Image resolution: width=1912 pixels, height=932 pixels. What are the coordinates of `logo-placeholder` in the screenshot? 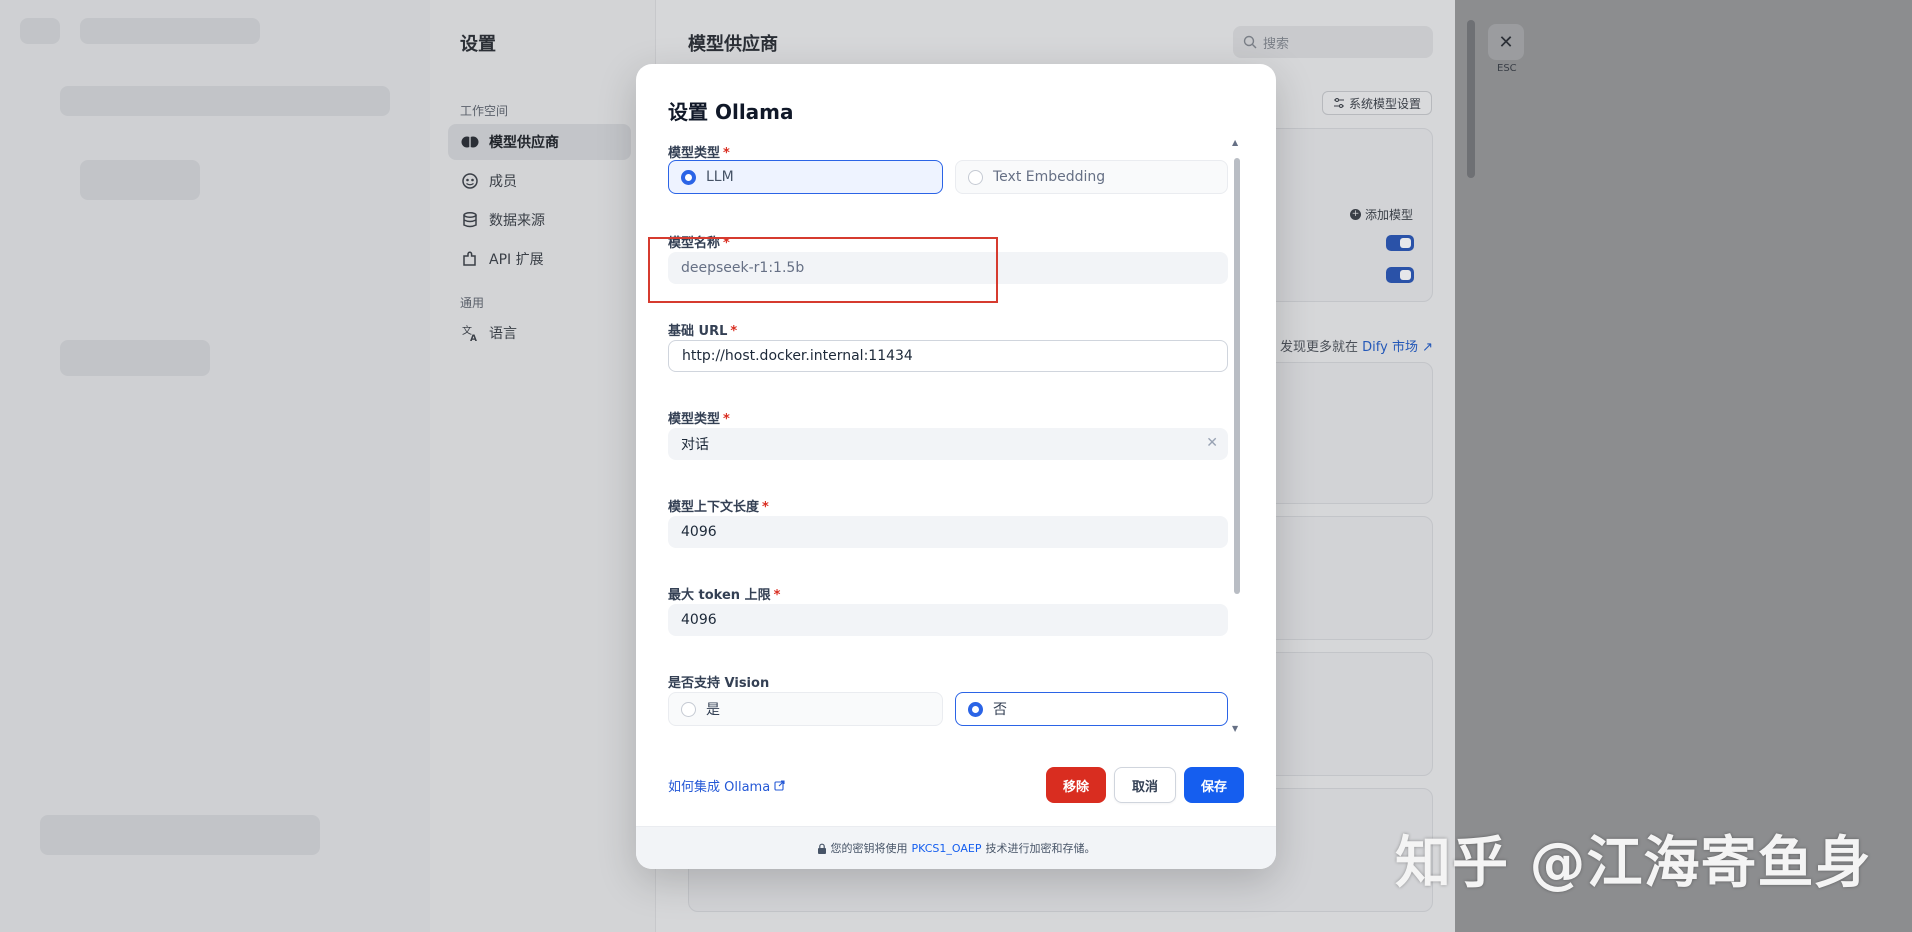 It's located at (40, 31).